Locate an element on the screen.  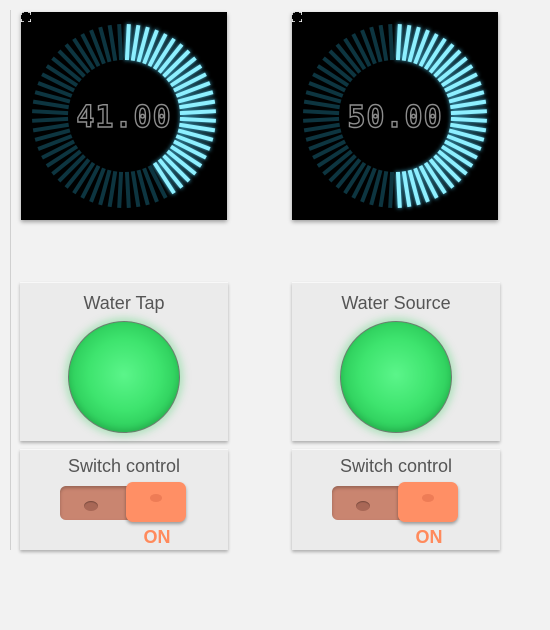
switch-card-2: Switch control ON is located at coordinates (396, 499).